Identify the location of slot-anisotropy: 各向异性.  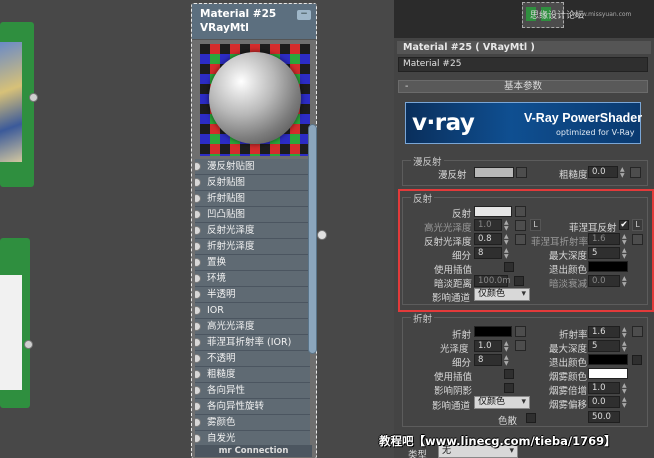
(252, 391).